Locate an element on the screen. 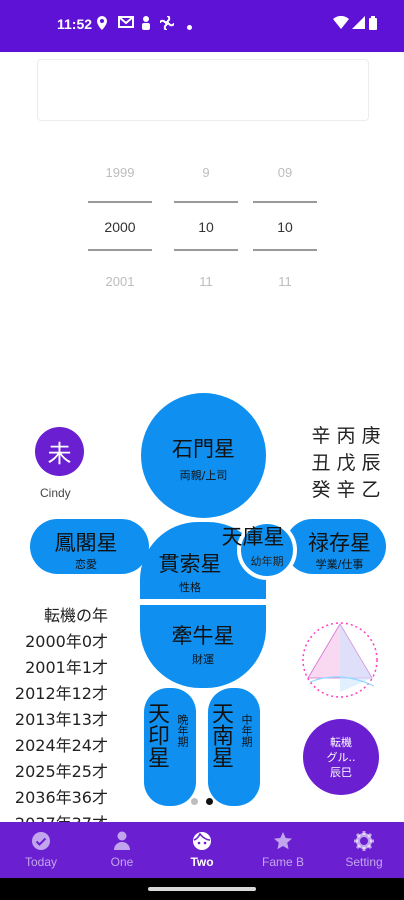 Image resolution: width=404 pixels, height=900 pixels. nav-item-fame-b: Fame B is located at coordinates (283, 850).